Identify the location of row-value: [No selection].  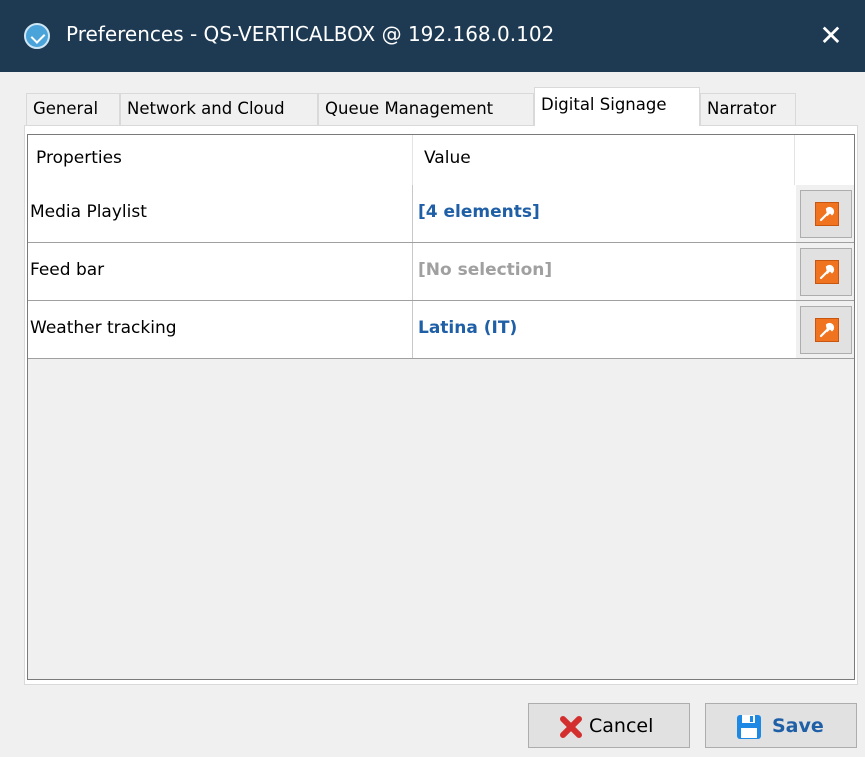
(485, 270).